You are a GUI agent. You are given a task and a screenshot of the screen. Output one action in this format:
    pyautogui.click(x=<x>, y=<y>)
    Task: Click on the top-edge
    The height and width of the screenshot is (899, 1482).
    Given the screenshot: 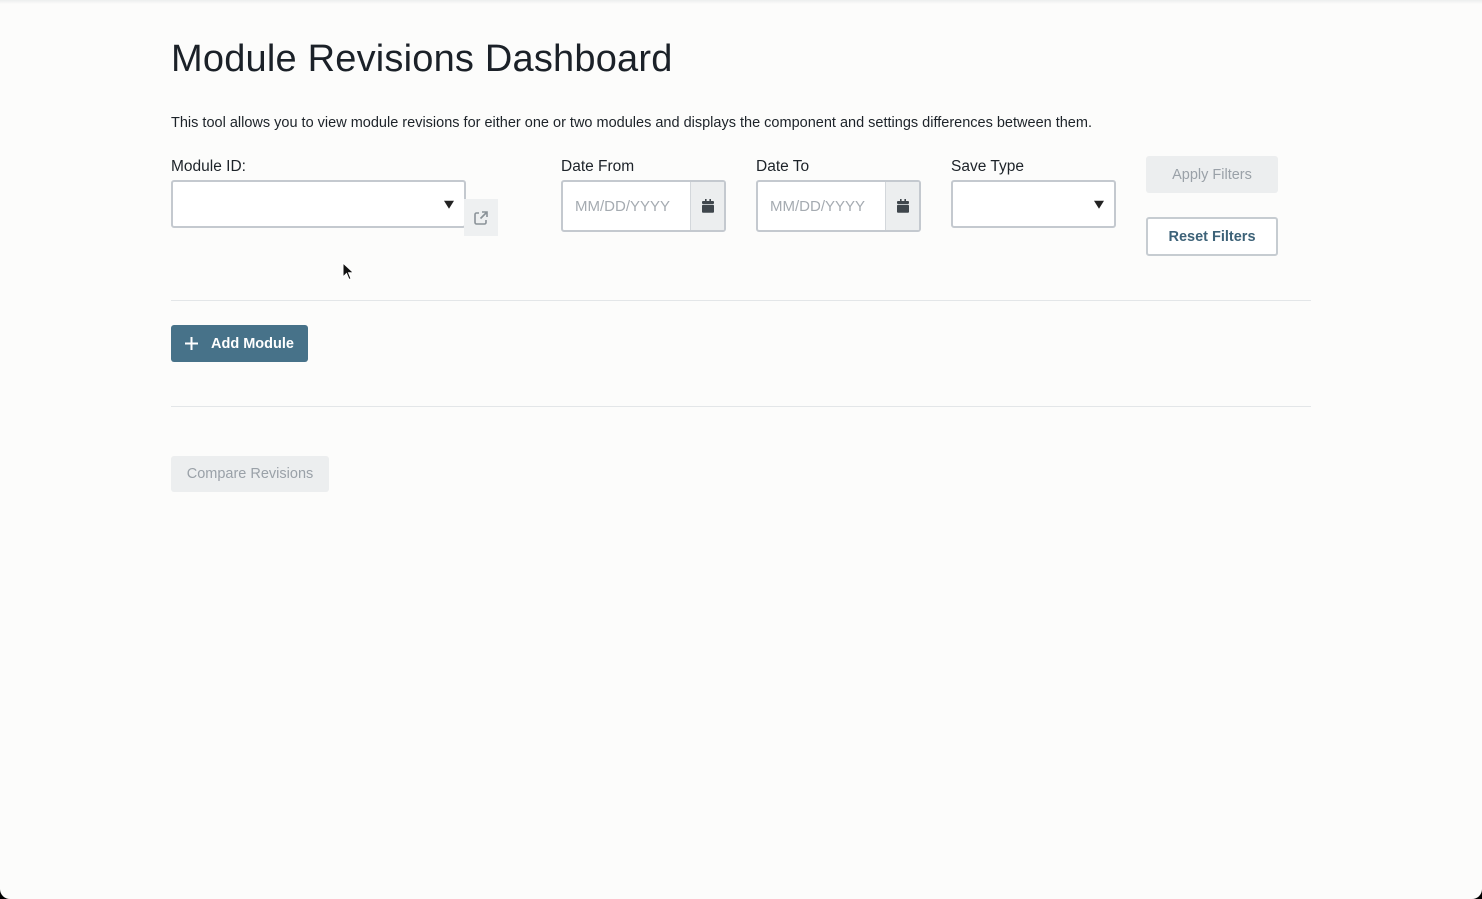 What is the action you would take?
    pyautogui.click(x=741, y=2)
    